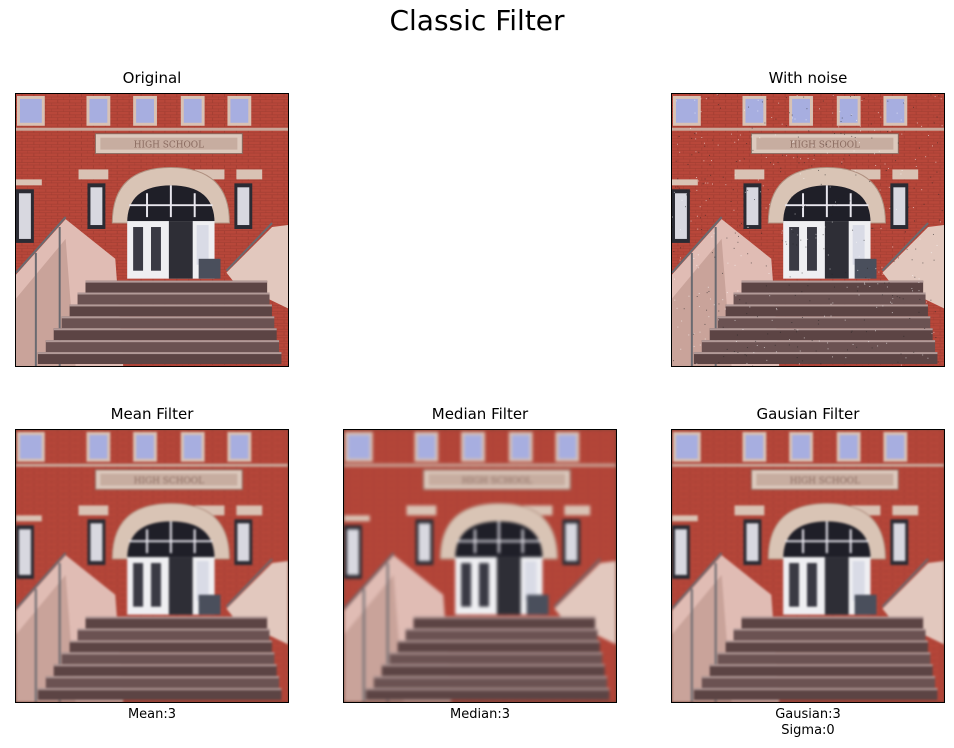 The width and height of the screenshot is (954, 748). Describe the element at coordinates (152, 414) in the screenshot. I see `panel-title-mean: Mean Filter` at that location.